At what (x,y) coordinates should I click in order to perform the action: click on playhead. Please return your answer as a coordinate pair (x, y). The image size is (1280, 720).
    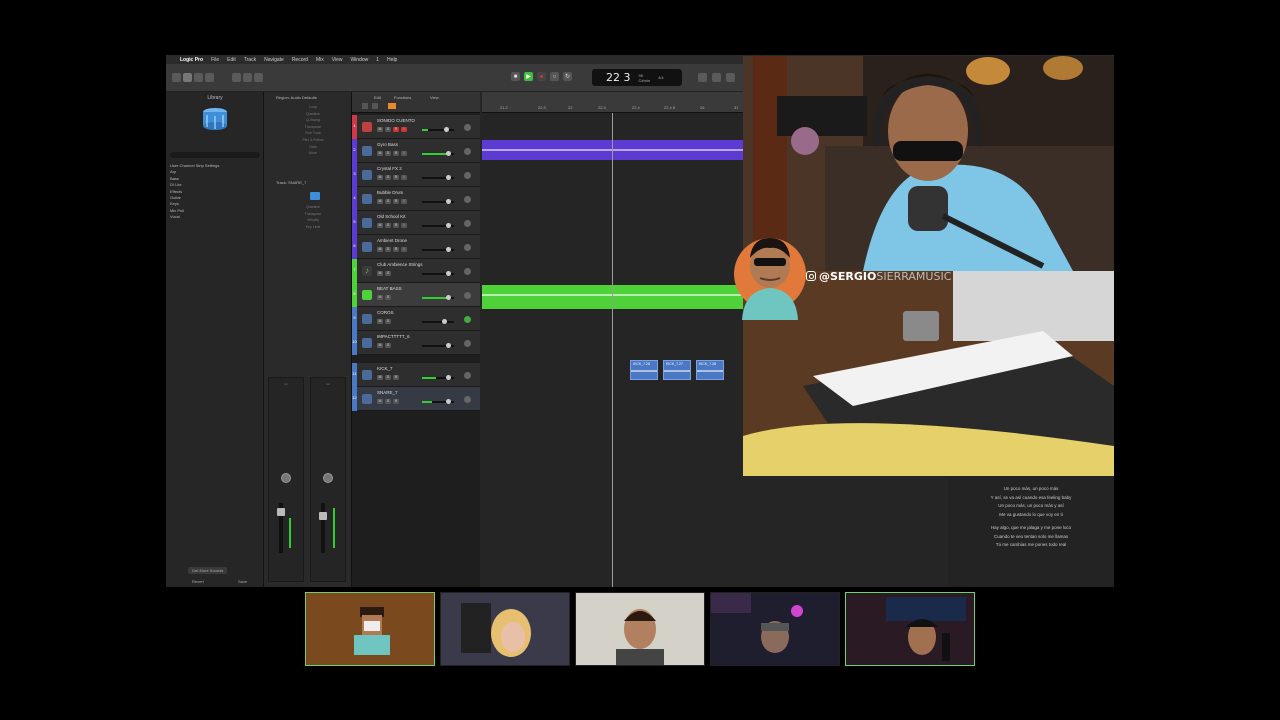
    Looking at the image, I should click on (612, 350).